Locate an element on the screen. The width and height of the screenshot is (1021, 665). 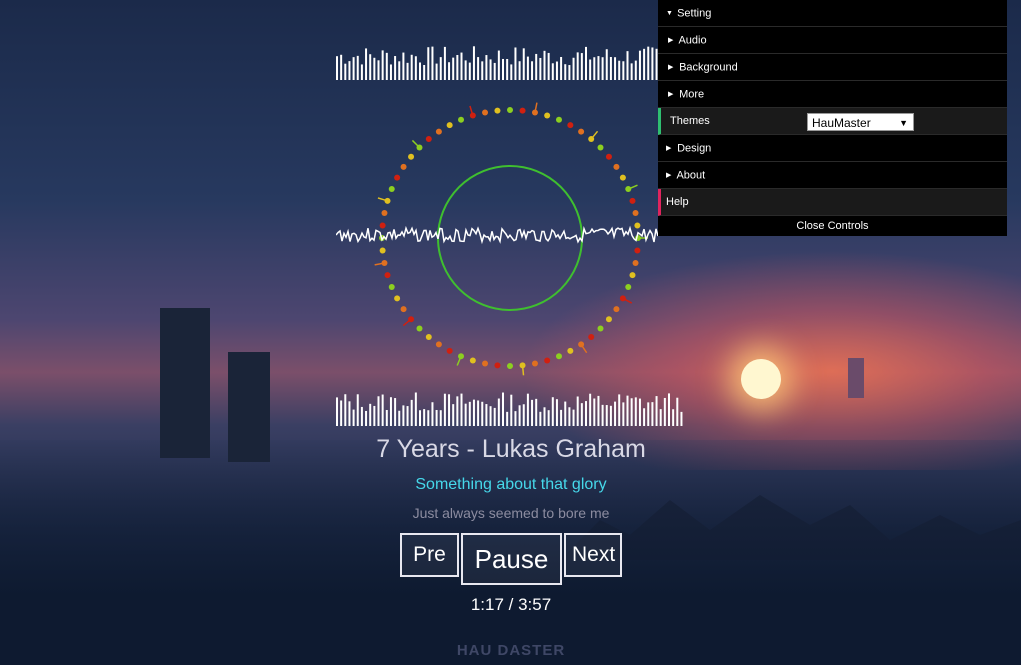
sun is located at coordinates (761, 379).